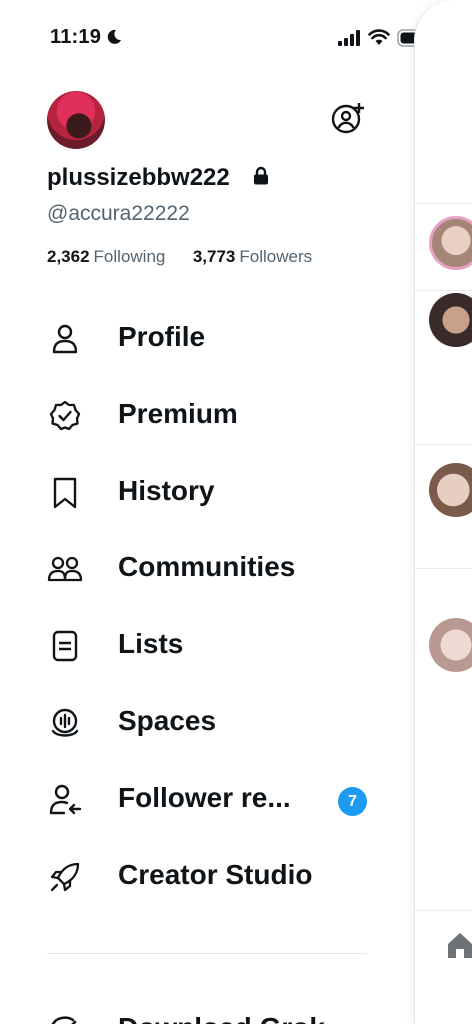 This screenshot has height=1024, width=472. I want to click on story-avatar, so click(450, 243).